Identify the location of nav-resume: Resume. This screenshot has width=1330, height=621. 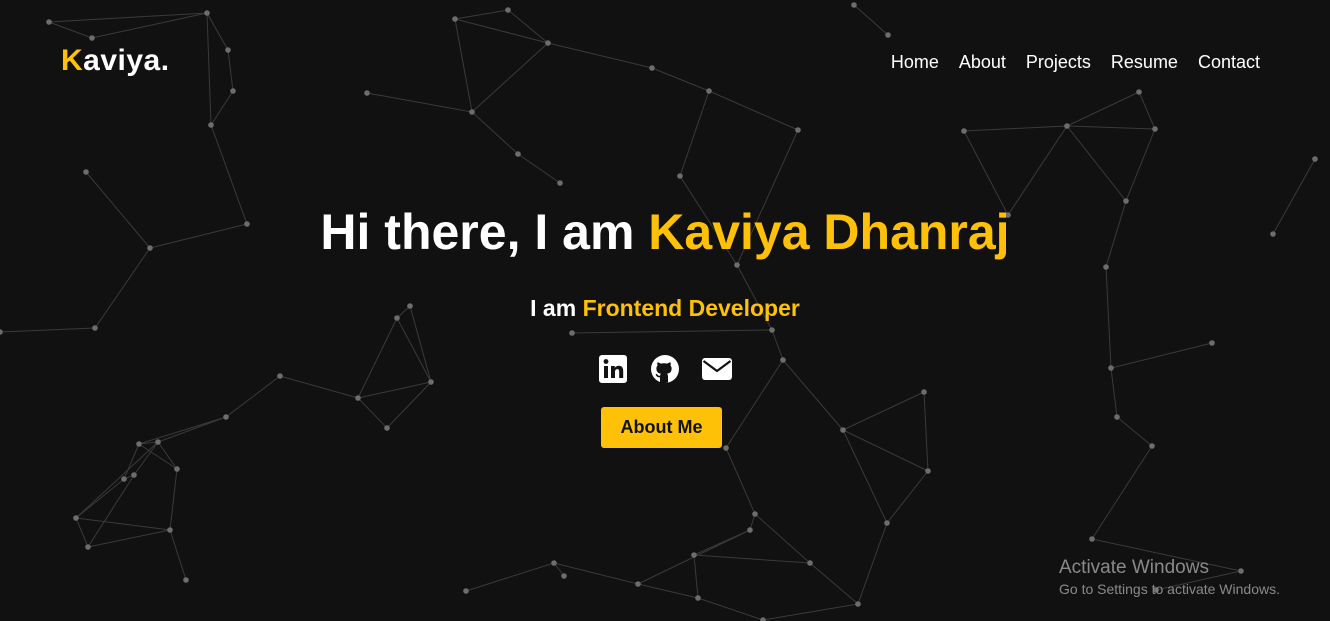
(1144, 62).